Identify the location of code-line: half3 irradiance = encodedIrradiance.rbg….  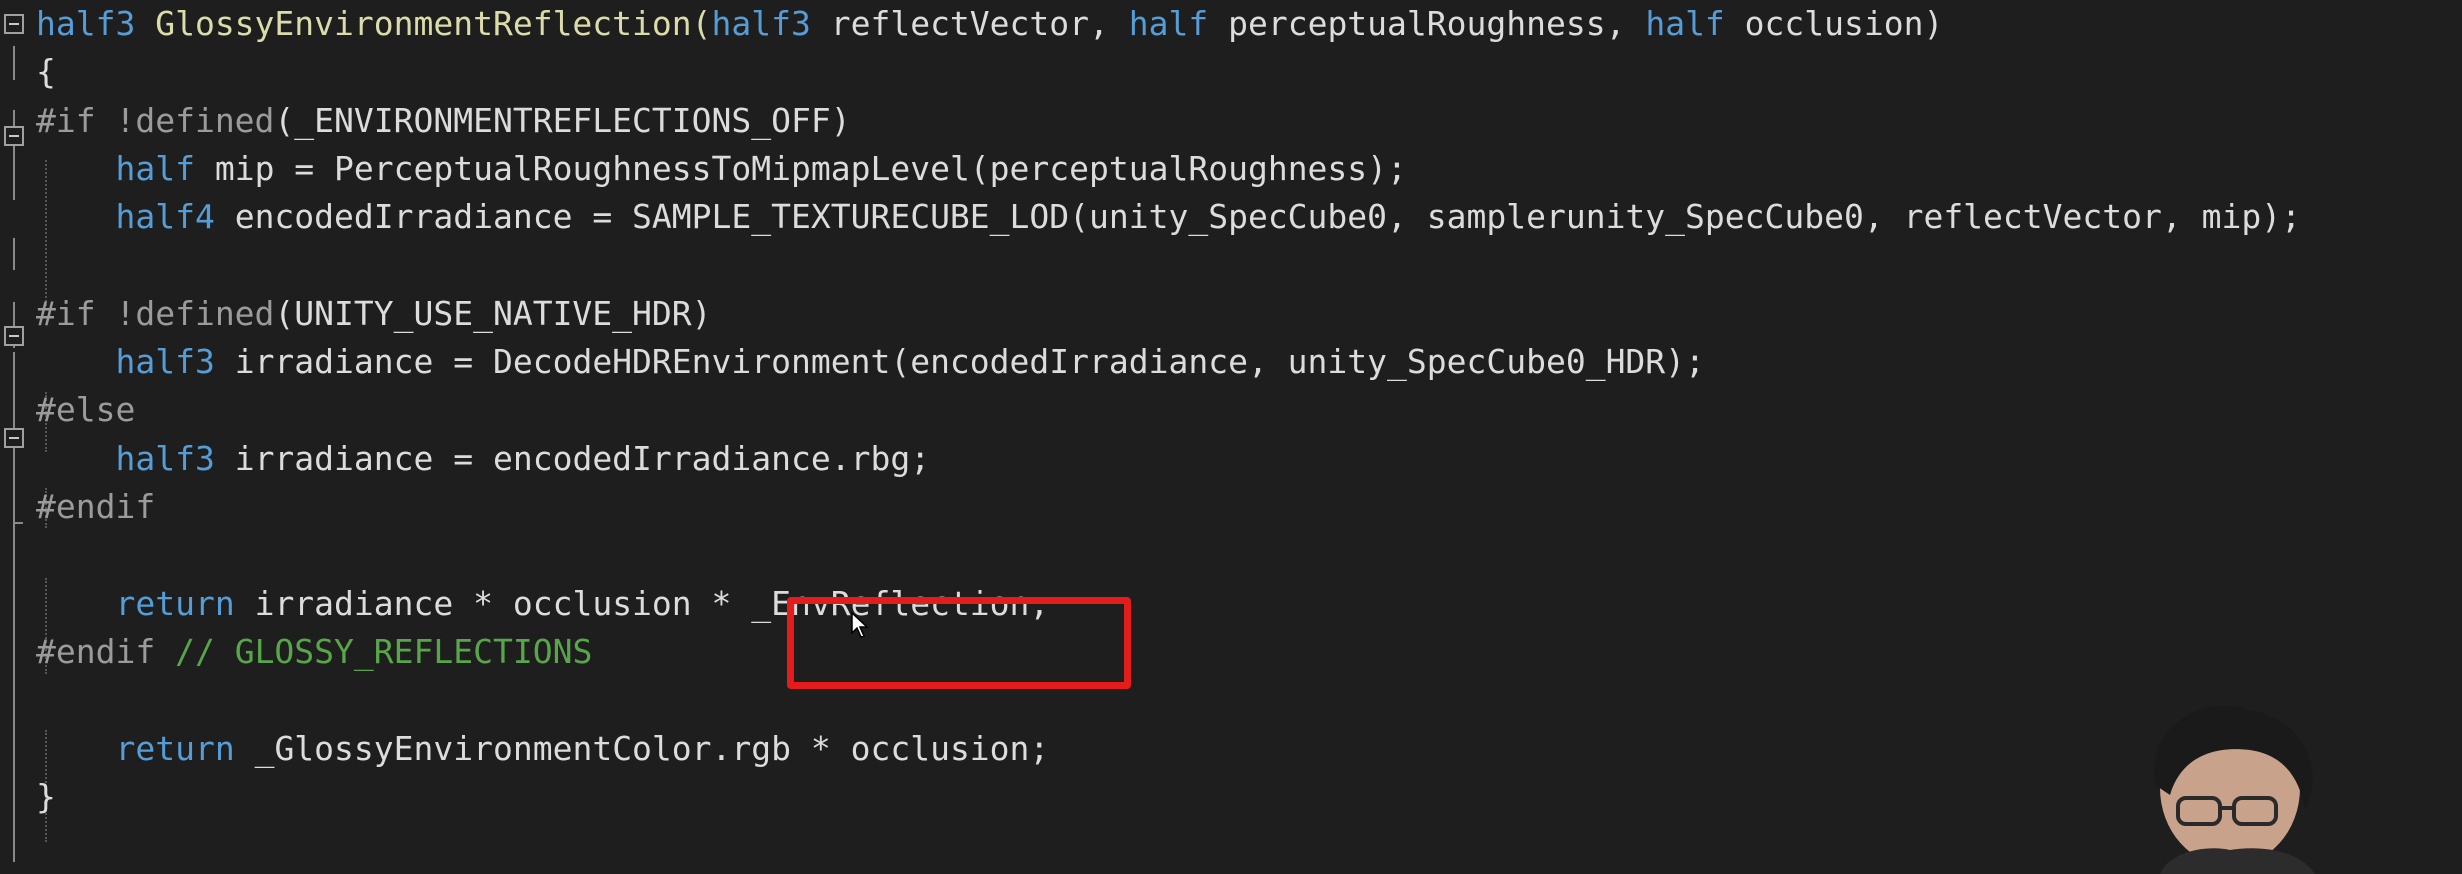
(483, 459).